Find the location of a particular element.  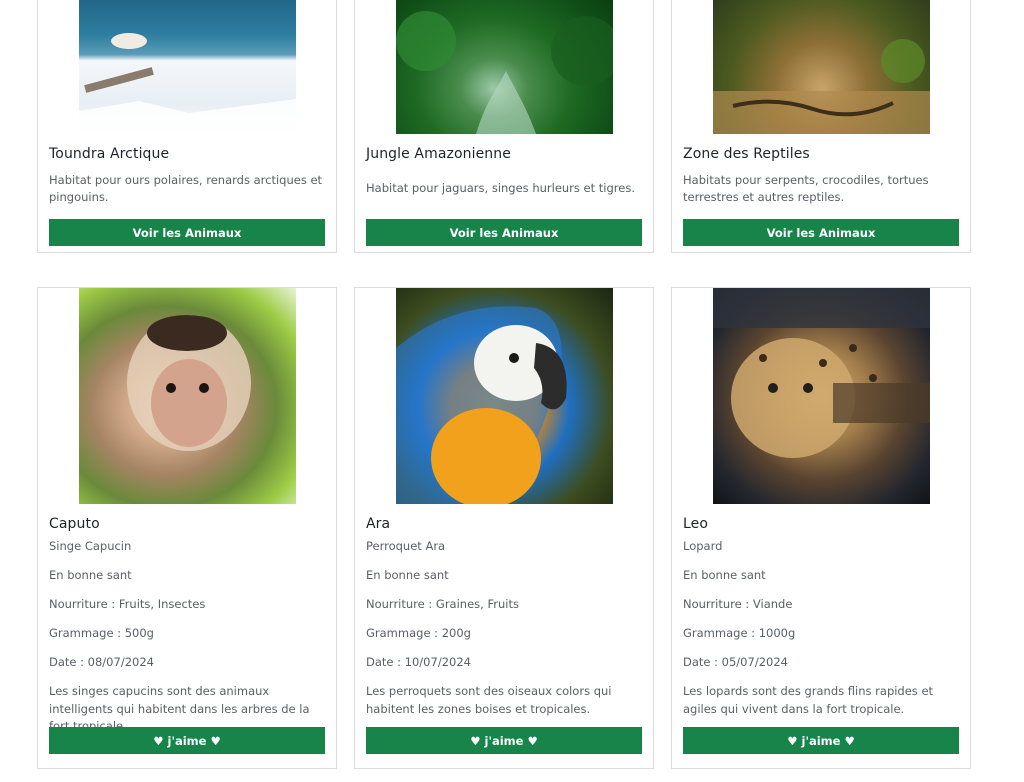

jungle-landscape-image is located at coordinates (504, 72).